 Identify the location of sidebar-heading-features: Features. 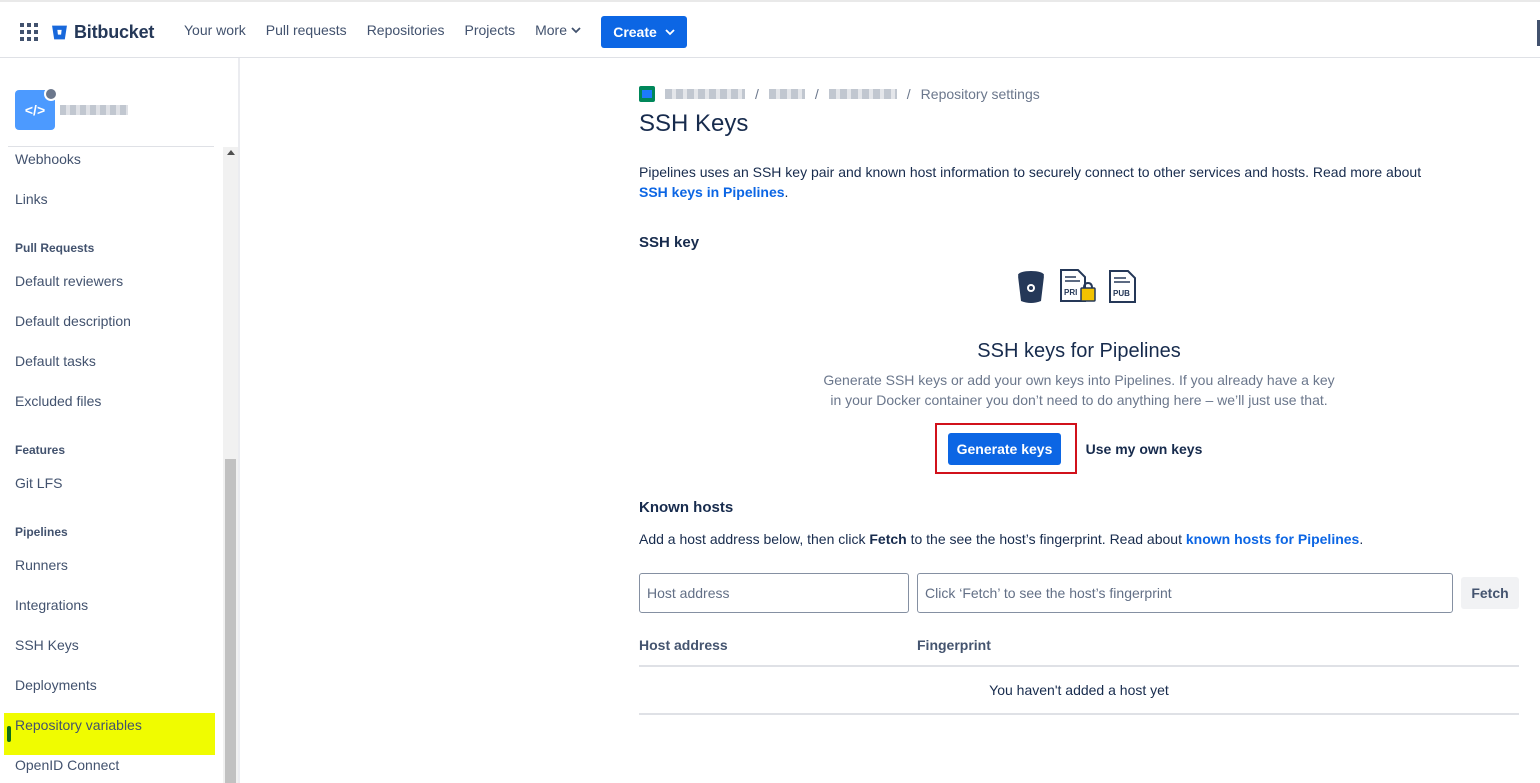
(40, 450).